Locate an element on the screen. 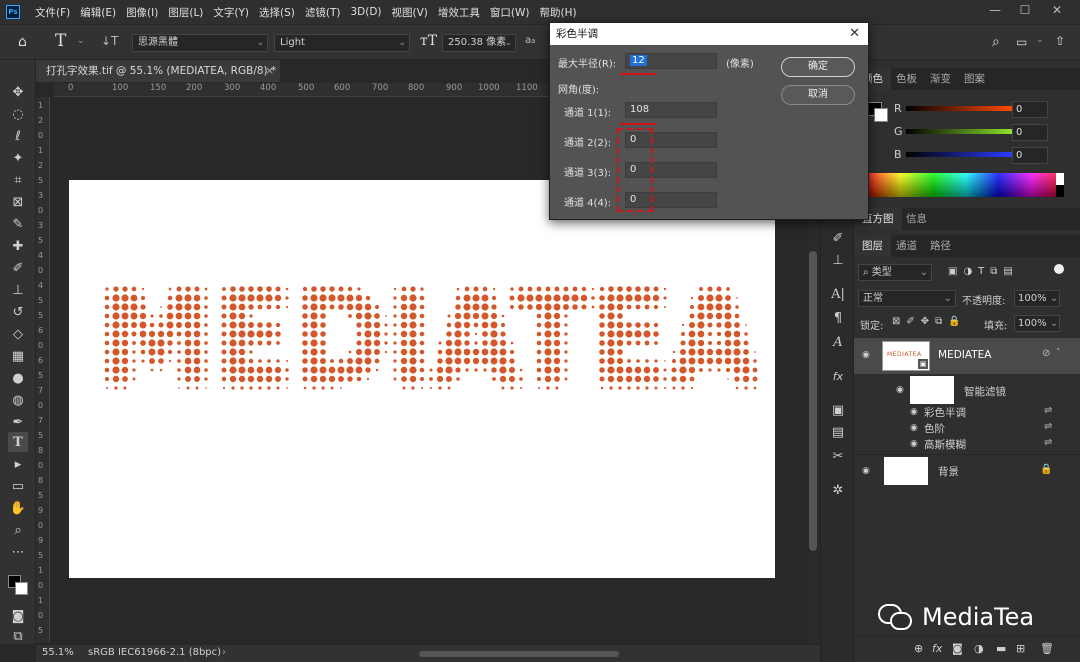 The width and height of the screenshot is (1080, 662). layer-row-background: ◉ 背景 🔒 is located at coordinates (967, 471).